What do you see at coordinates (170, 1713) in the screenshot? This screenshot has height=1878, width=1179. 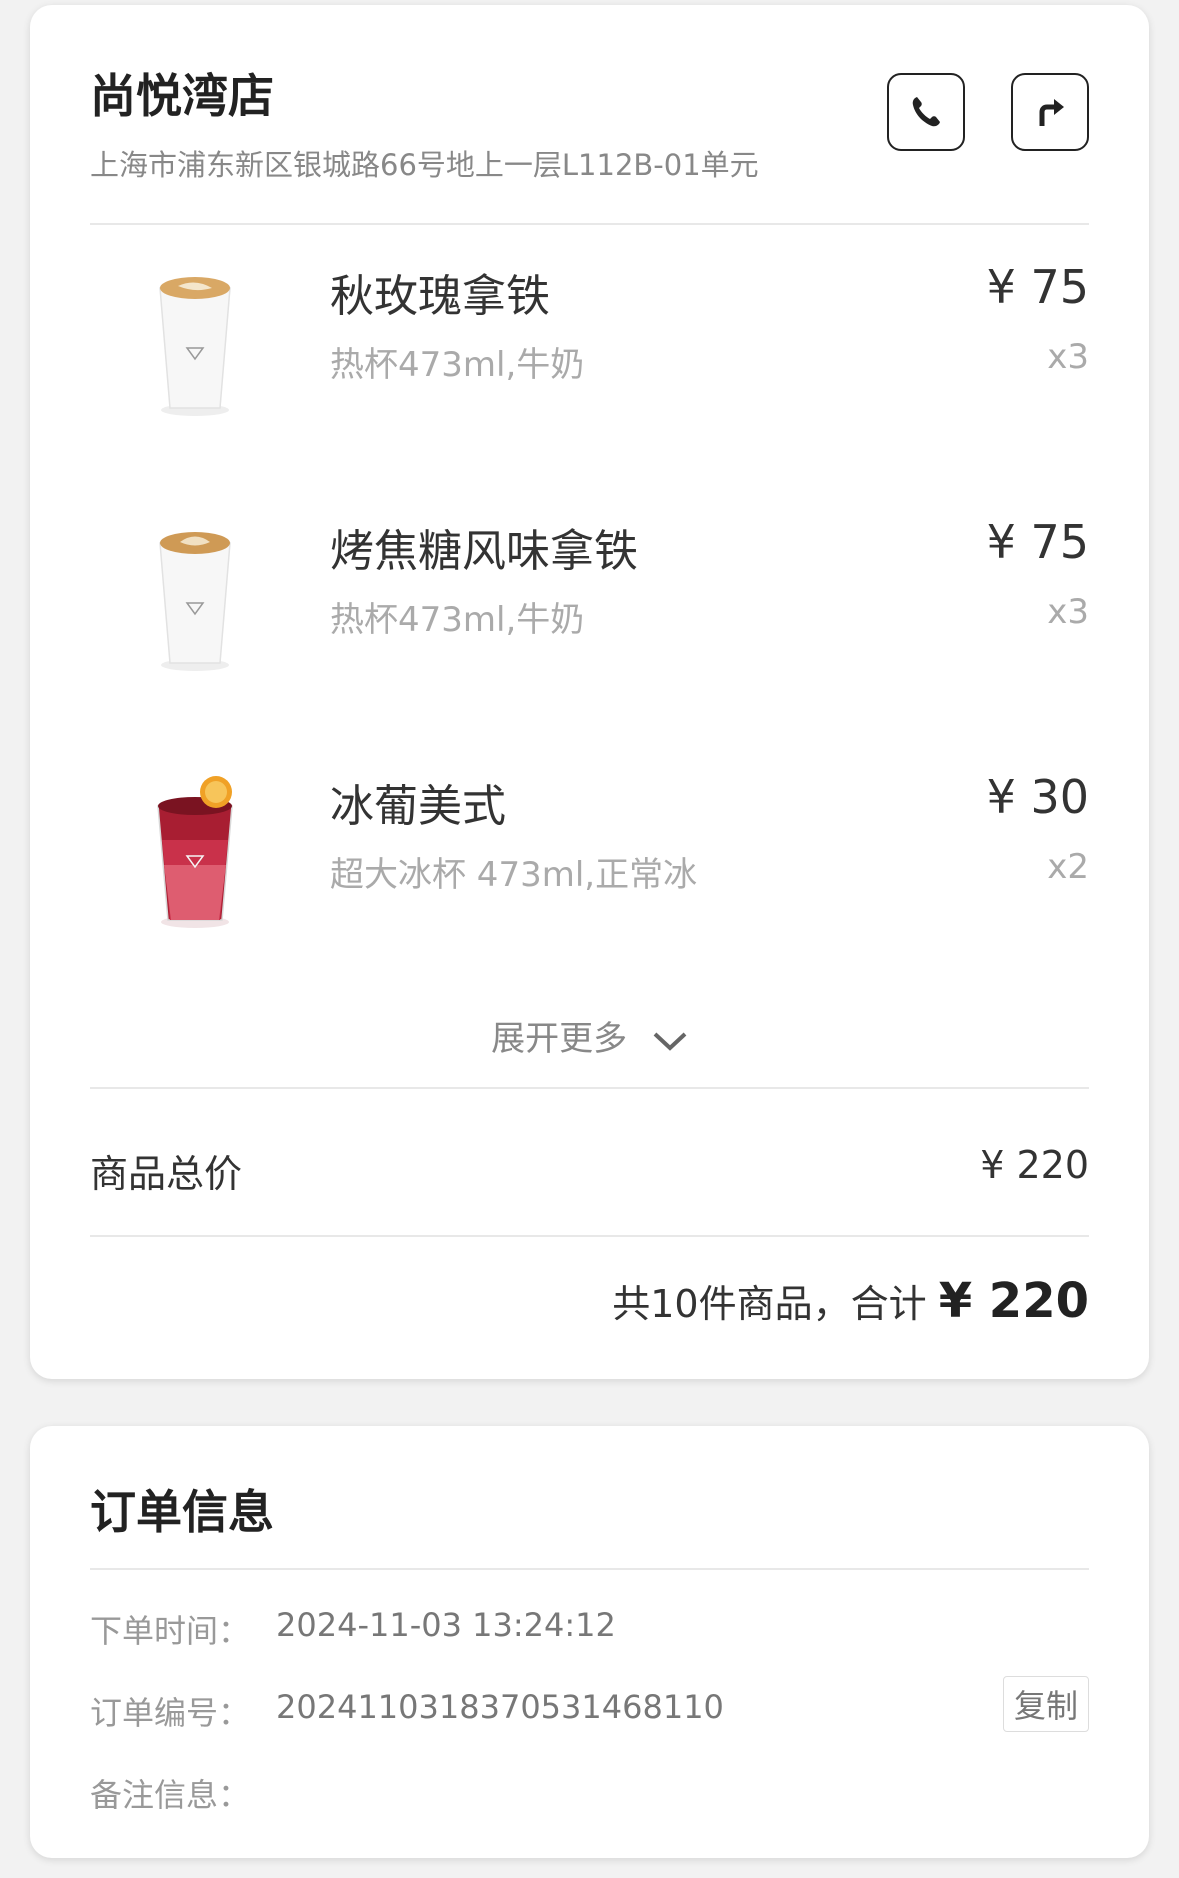 I see `order-number-label: 订单编号：` at bounding box center [170, 1713].